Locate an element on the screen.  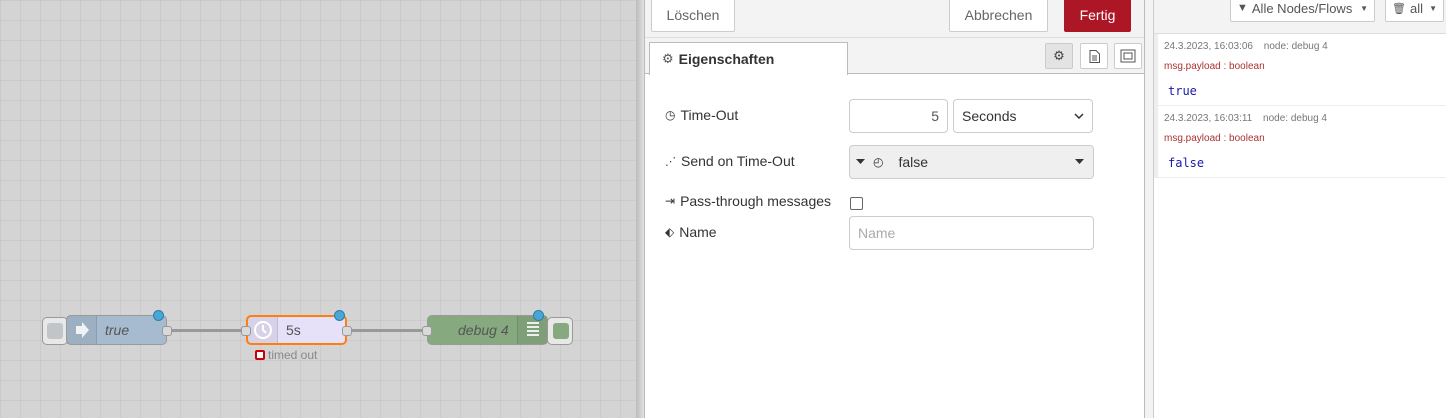
message-timestamp: 24.3.2023, 16:03:06 is located at coordinates (1208, 46).